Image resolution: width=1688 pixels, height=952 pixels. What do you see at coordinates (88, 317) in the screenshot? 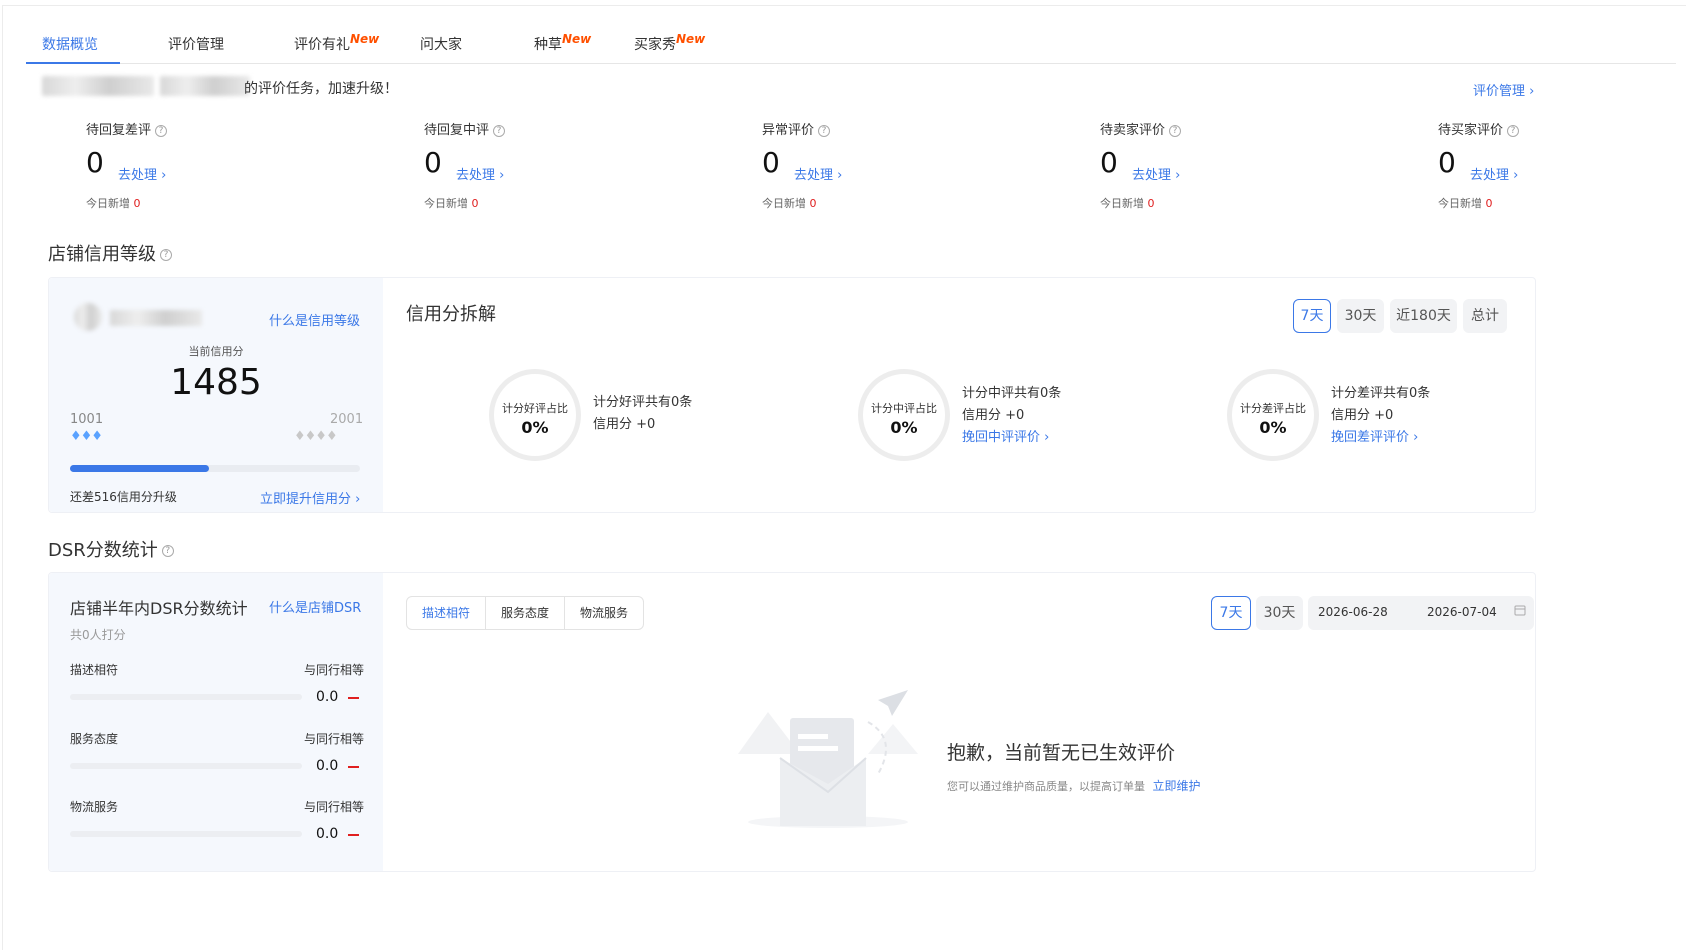
I see `avatar` at bounding box center [88, 317].